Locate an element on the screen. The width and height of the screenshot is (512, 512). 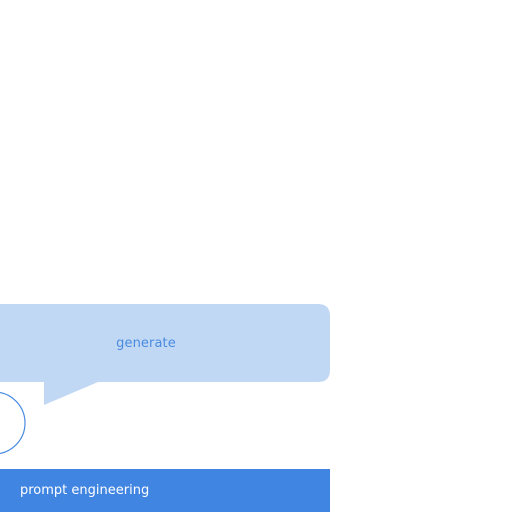
bottom-bar: prompt engineering is located at coordinates (165, 490).